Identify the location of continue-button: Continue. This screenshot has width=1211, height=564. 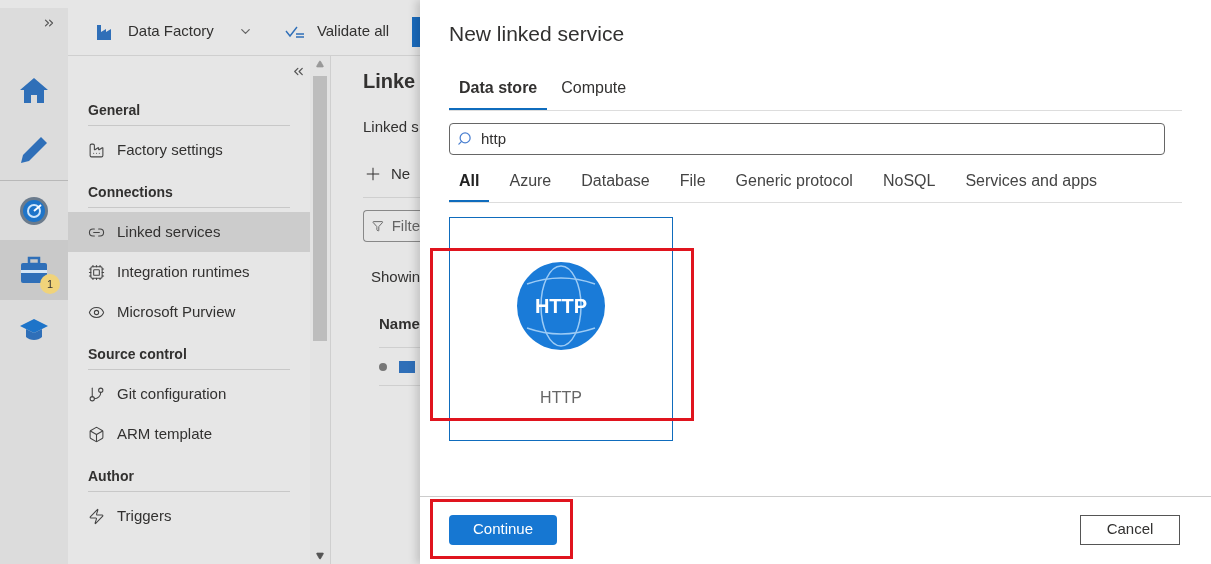
(503, 529).